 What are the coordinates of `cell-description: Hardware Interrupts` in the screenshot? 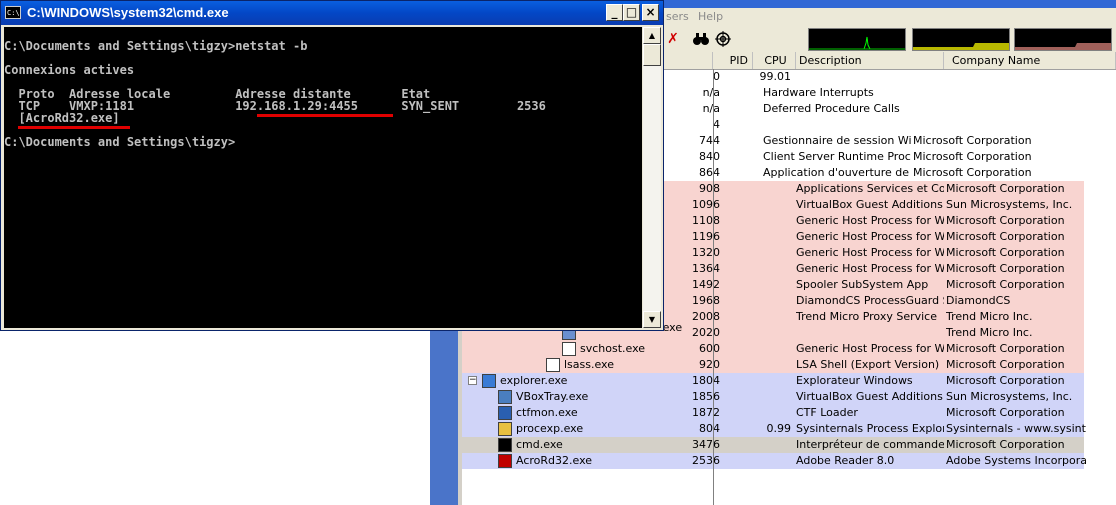 It's located at (818, 92).